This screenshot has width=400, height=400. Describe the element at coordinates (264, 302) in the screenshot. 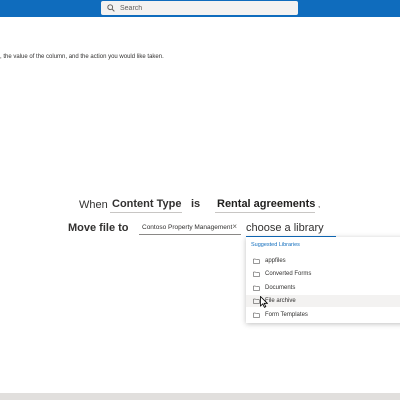

I see `mouse-pointer-icon` at that location.